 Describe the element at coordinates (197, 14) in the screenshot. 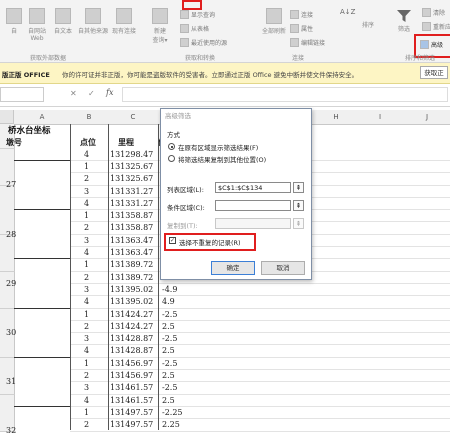

I see `show-query-button: 显示查询` at that location.